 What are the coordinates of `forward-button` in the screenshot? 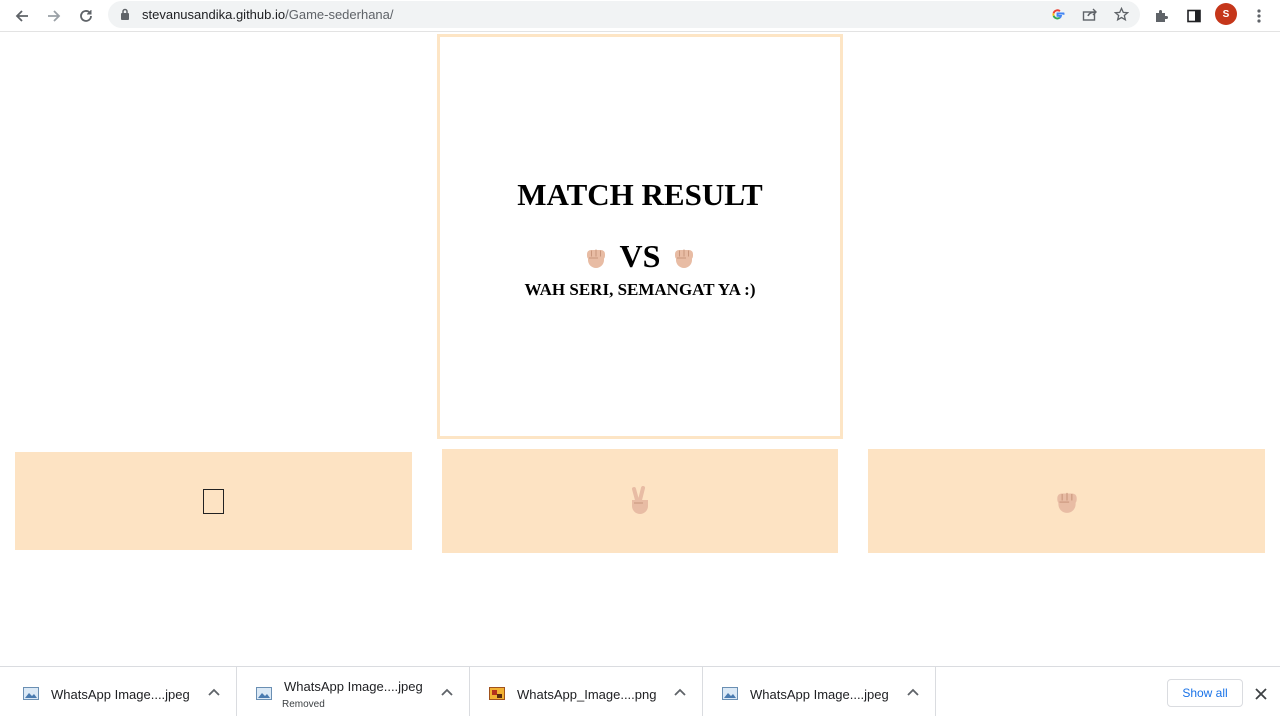 It's located at (54, 16).